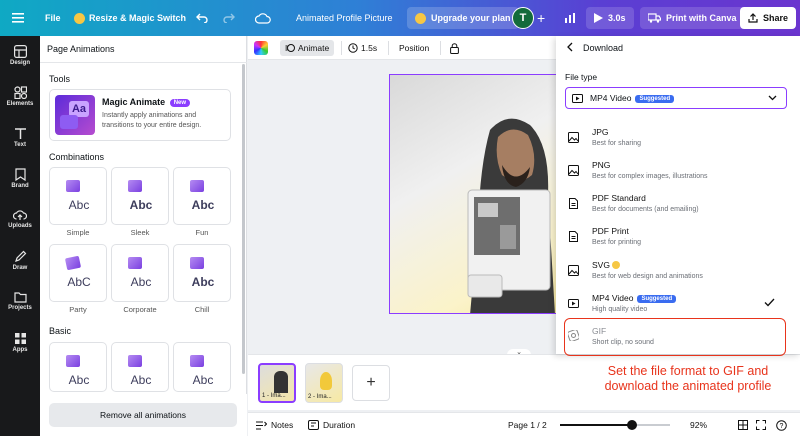 The height and width of the screenshot is (436, 800). Describe the element at coordinates (463, 18) in the screenshot. I see `upgrade-plan-button: Upgrade your plan` at that location.